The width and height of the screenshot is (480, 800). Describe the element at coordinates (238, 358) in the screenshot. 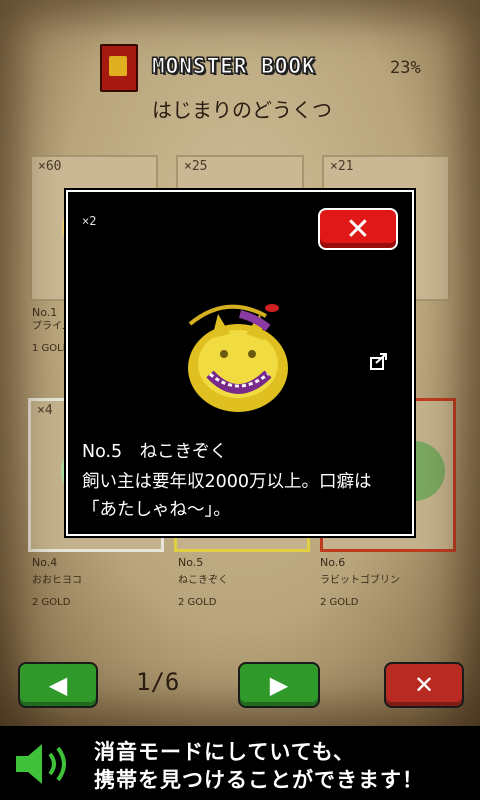

I see `cat-monster-sprite` at that location.